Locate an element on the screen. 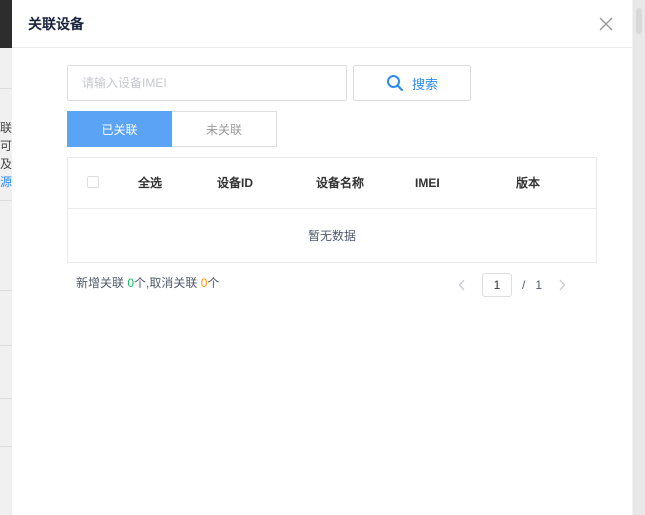  page-number-input is located at coordinates (497, 285).